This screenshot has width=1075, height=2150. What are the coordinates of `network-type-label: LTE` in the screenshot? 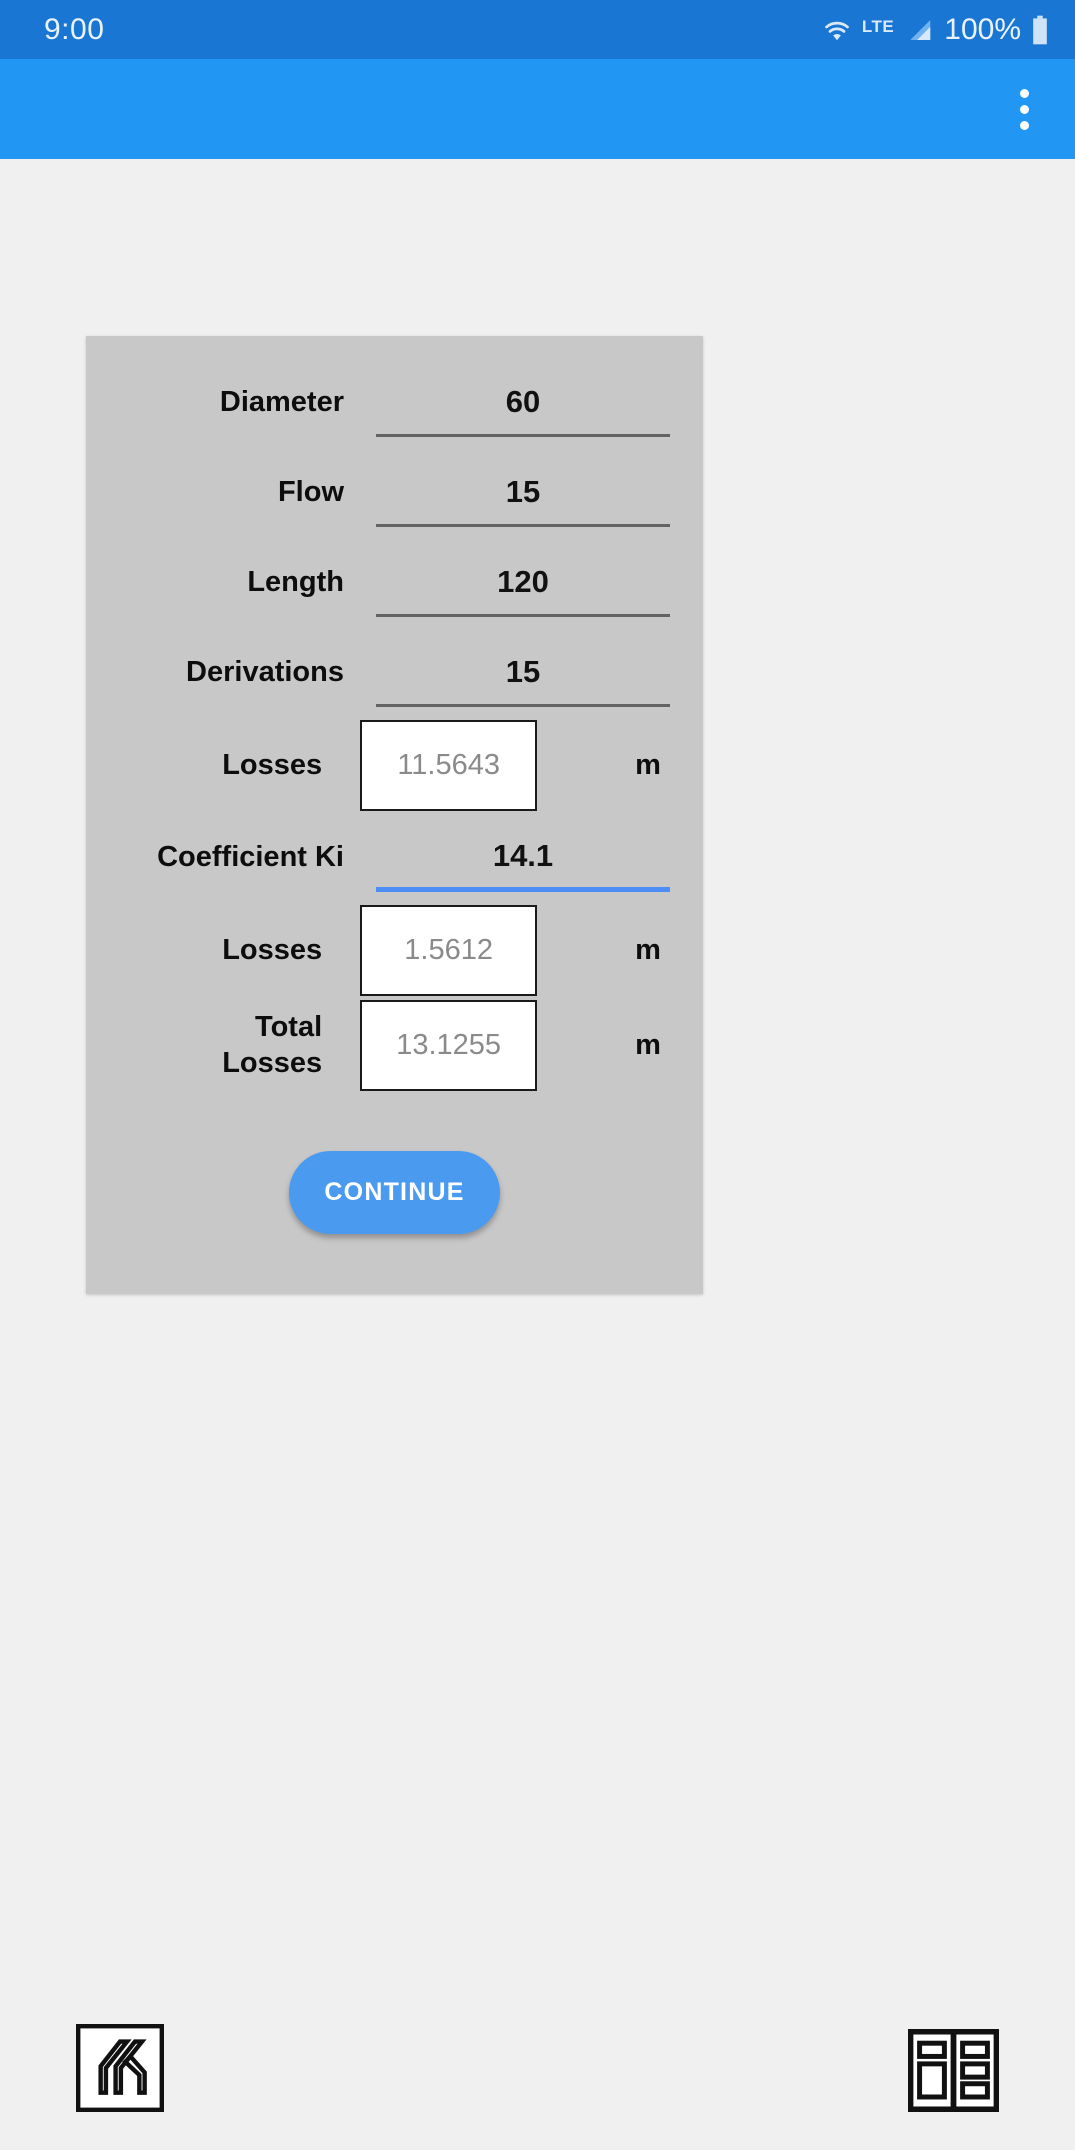 It's located at (878, 26).